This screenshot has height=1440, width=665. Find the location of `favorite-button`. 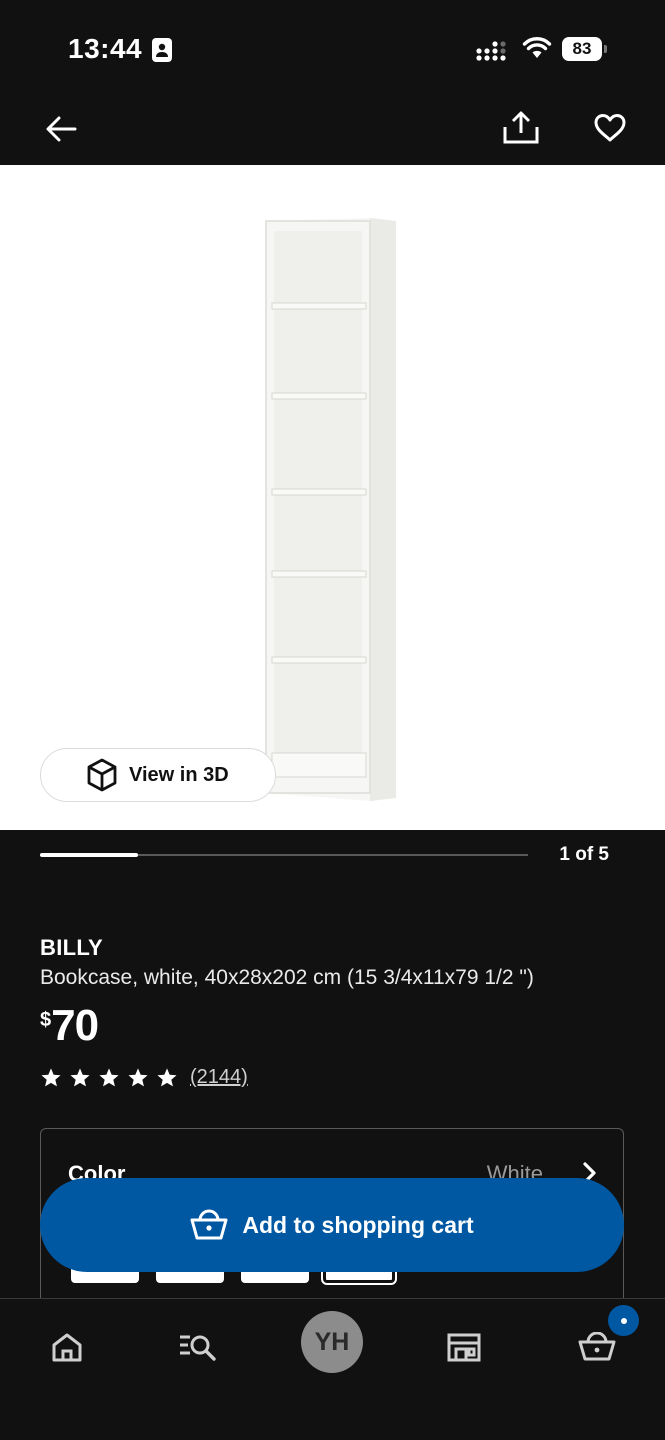

favorite-button is located at coordinates (610, 128).